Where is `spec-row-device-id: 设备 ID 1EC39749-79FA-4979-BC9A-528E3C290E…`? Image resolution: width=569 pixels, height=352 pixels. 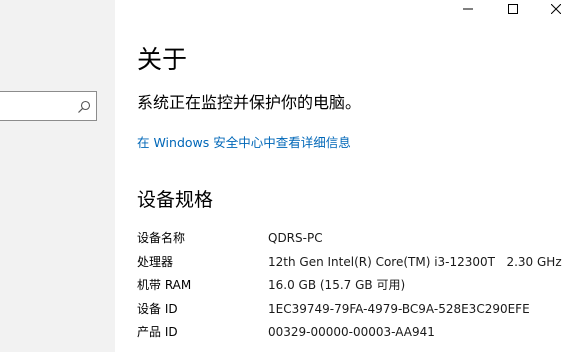 spec-row-device-id: 设备 ID 1EC39749-79FA-4979-BC9A-528E3C290E… is located at coordinates (353, 309).